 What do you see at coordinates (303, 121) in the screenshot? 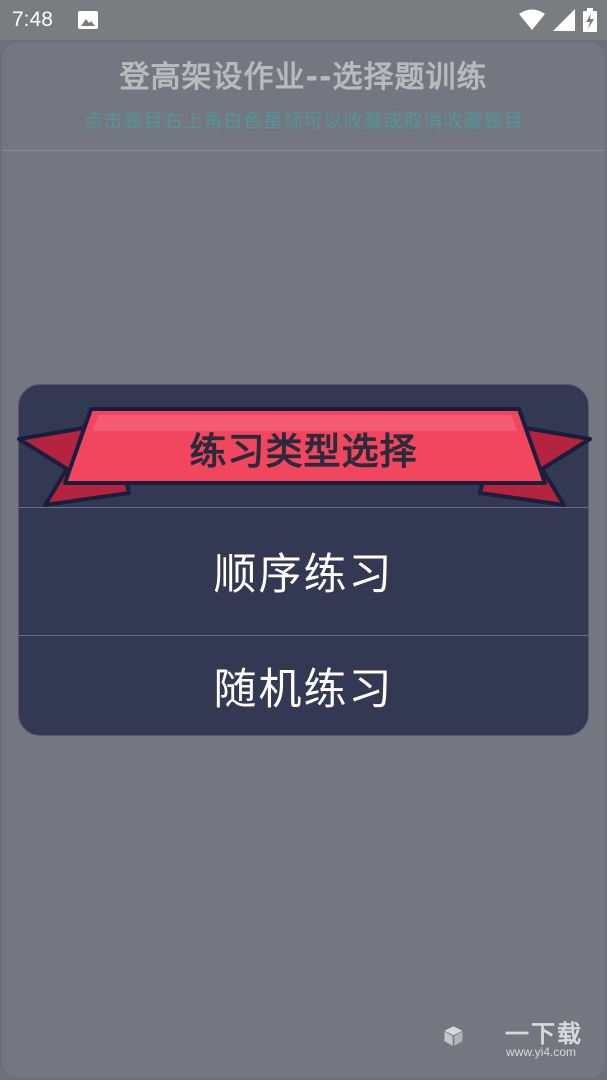
I see `page-subtitle: 点击题目右上角白色星标可以收藏或取消收藏题目` at bounding box center [303, 121].